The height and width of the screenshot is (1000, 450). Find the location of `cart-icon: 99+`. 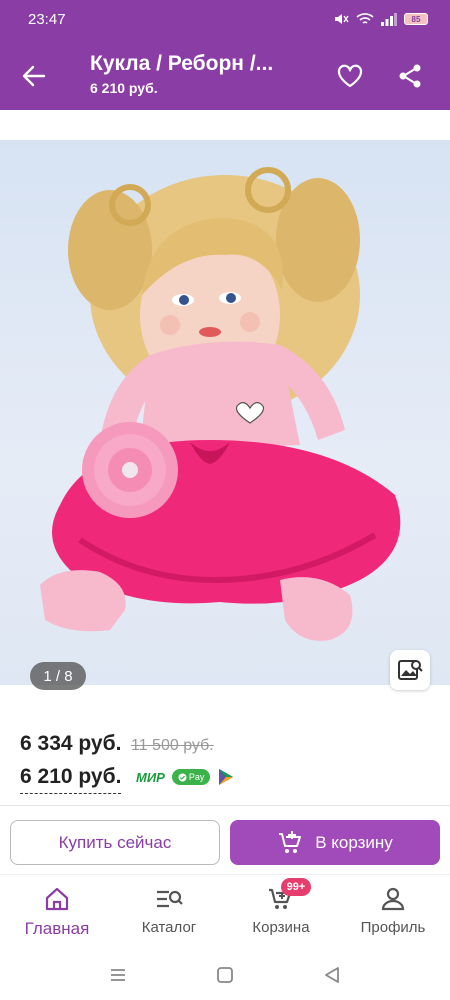

cart-icon: 99+ is located at coordinates (289, 895).